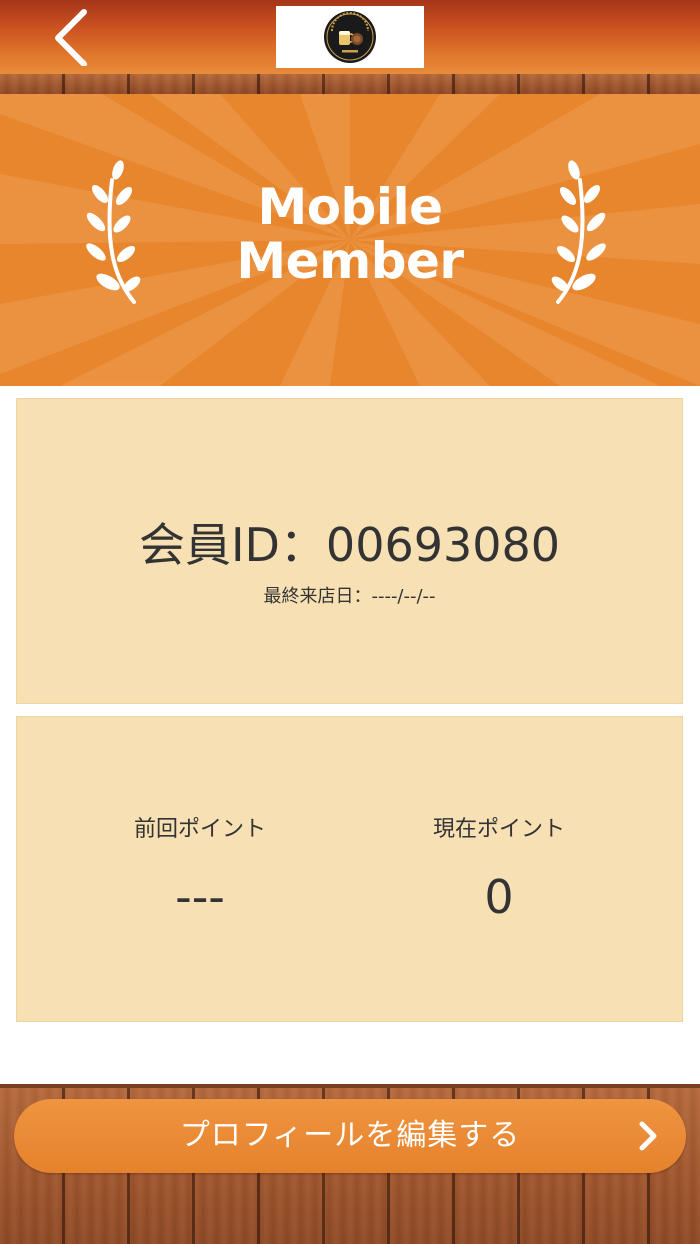  I want to click on bar-logo, so click(350, 37).